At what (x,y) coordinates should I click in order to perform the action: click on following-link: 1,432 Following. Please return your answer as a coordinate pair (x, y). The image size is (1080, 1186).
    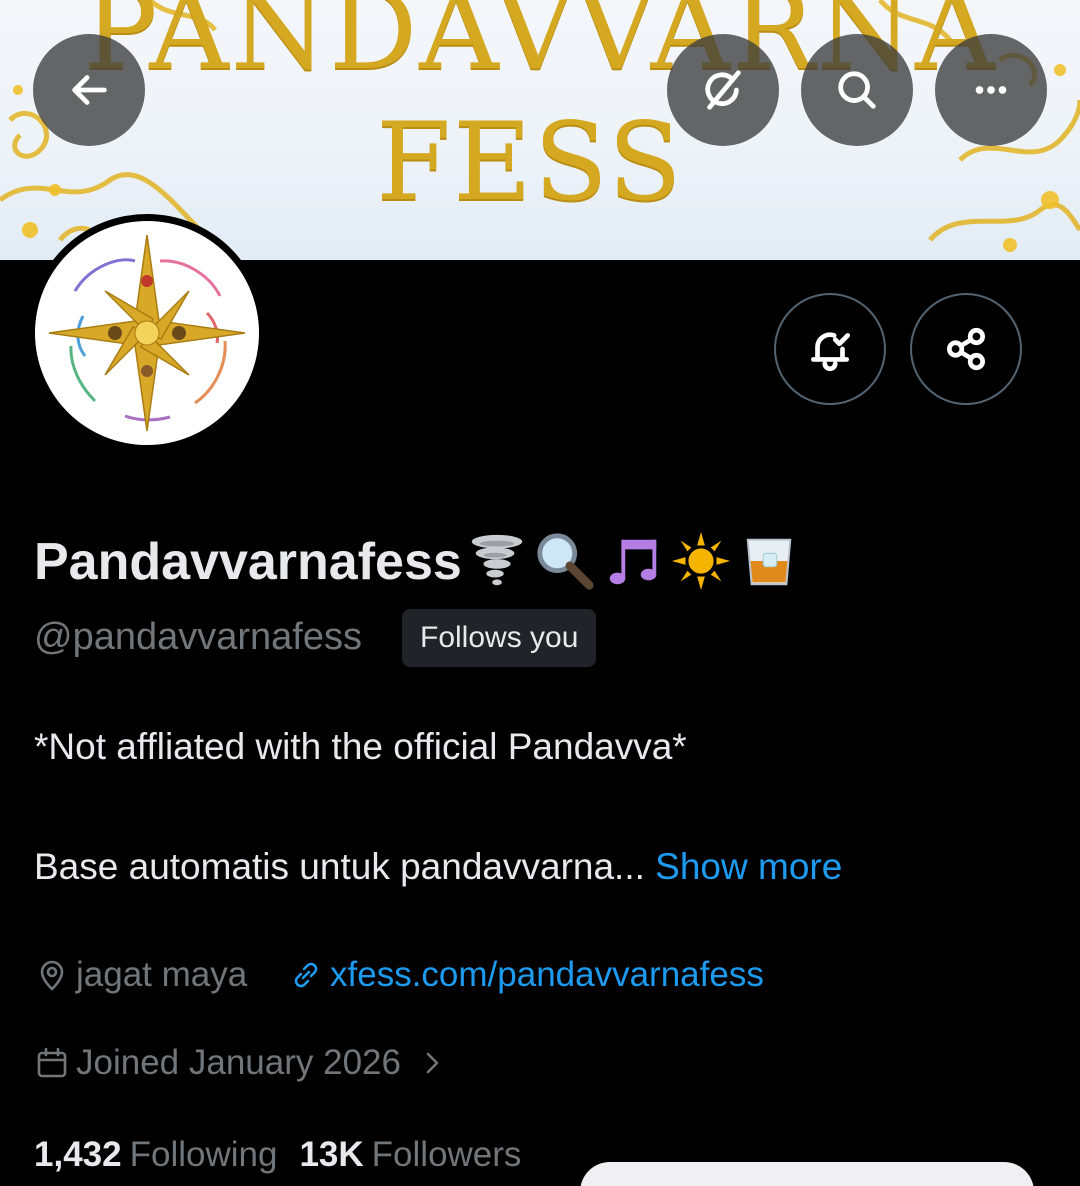
    Looking at the image, I should click on (166, 1154).